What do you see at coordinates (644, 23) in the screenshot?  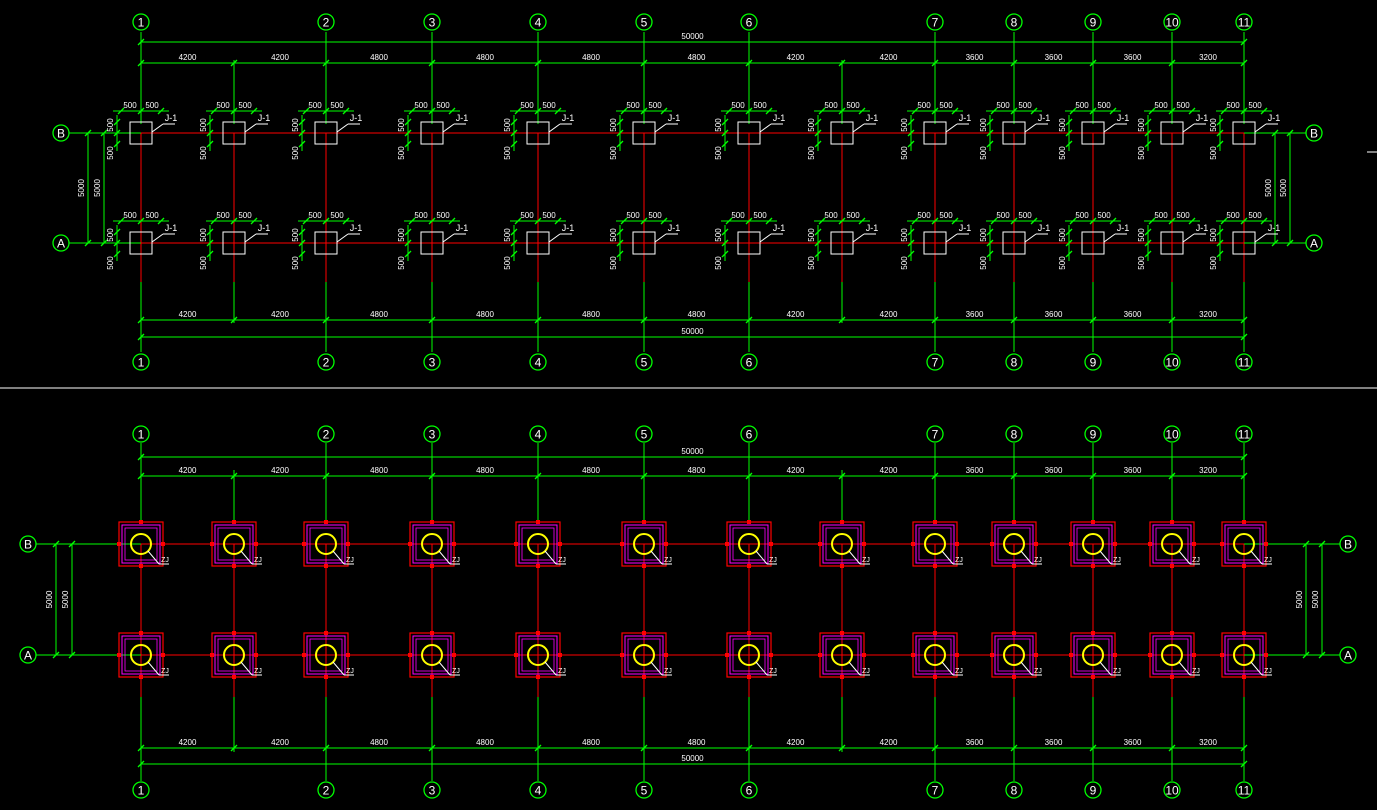 I see `axis-bubble-5-label: 5` at bounding box center [644, 23].